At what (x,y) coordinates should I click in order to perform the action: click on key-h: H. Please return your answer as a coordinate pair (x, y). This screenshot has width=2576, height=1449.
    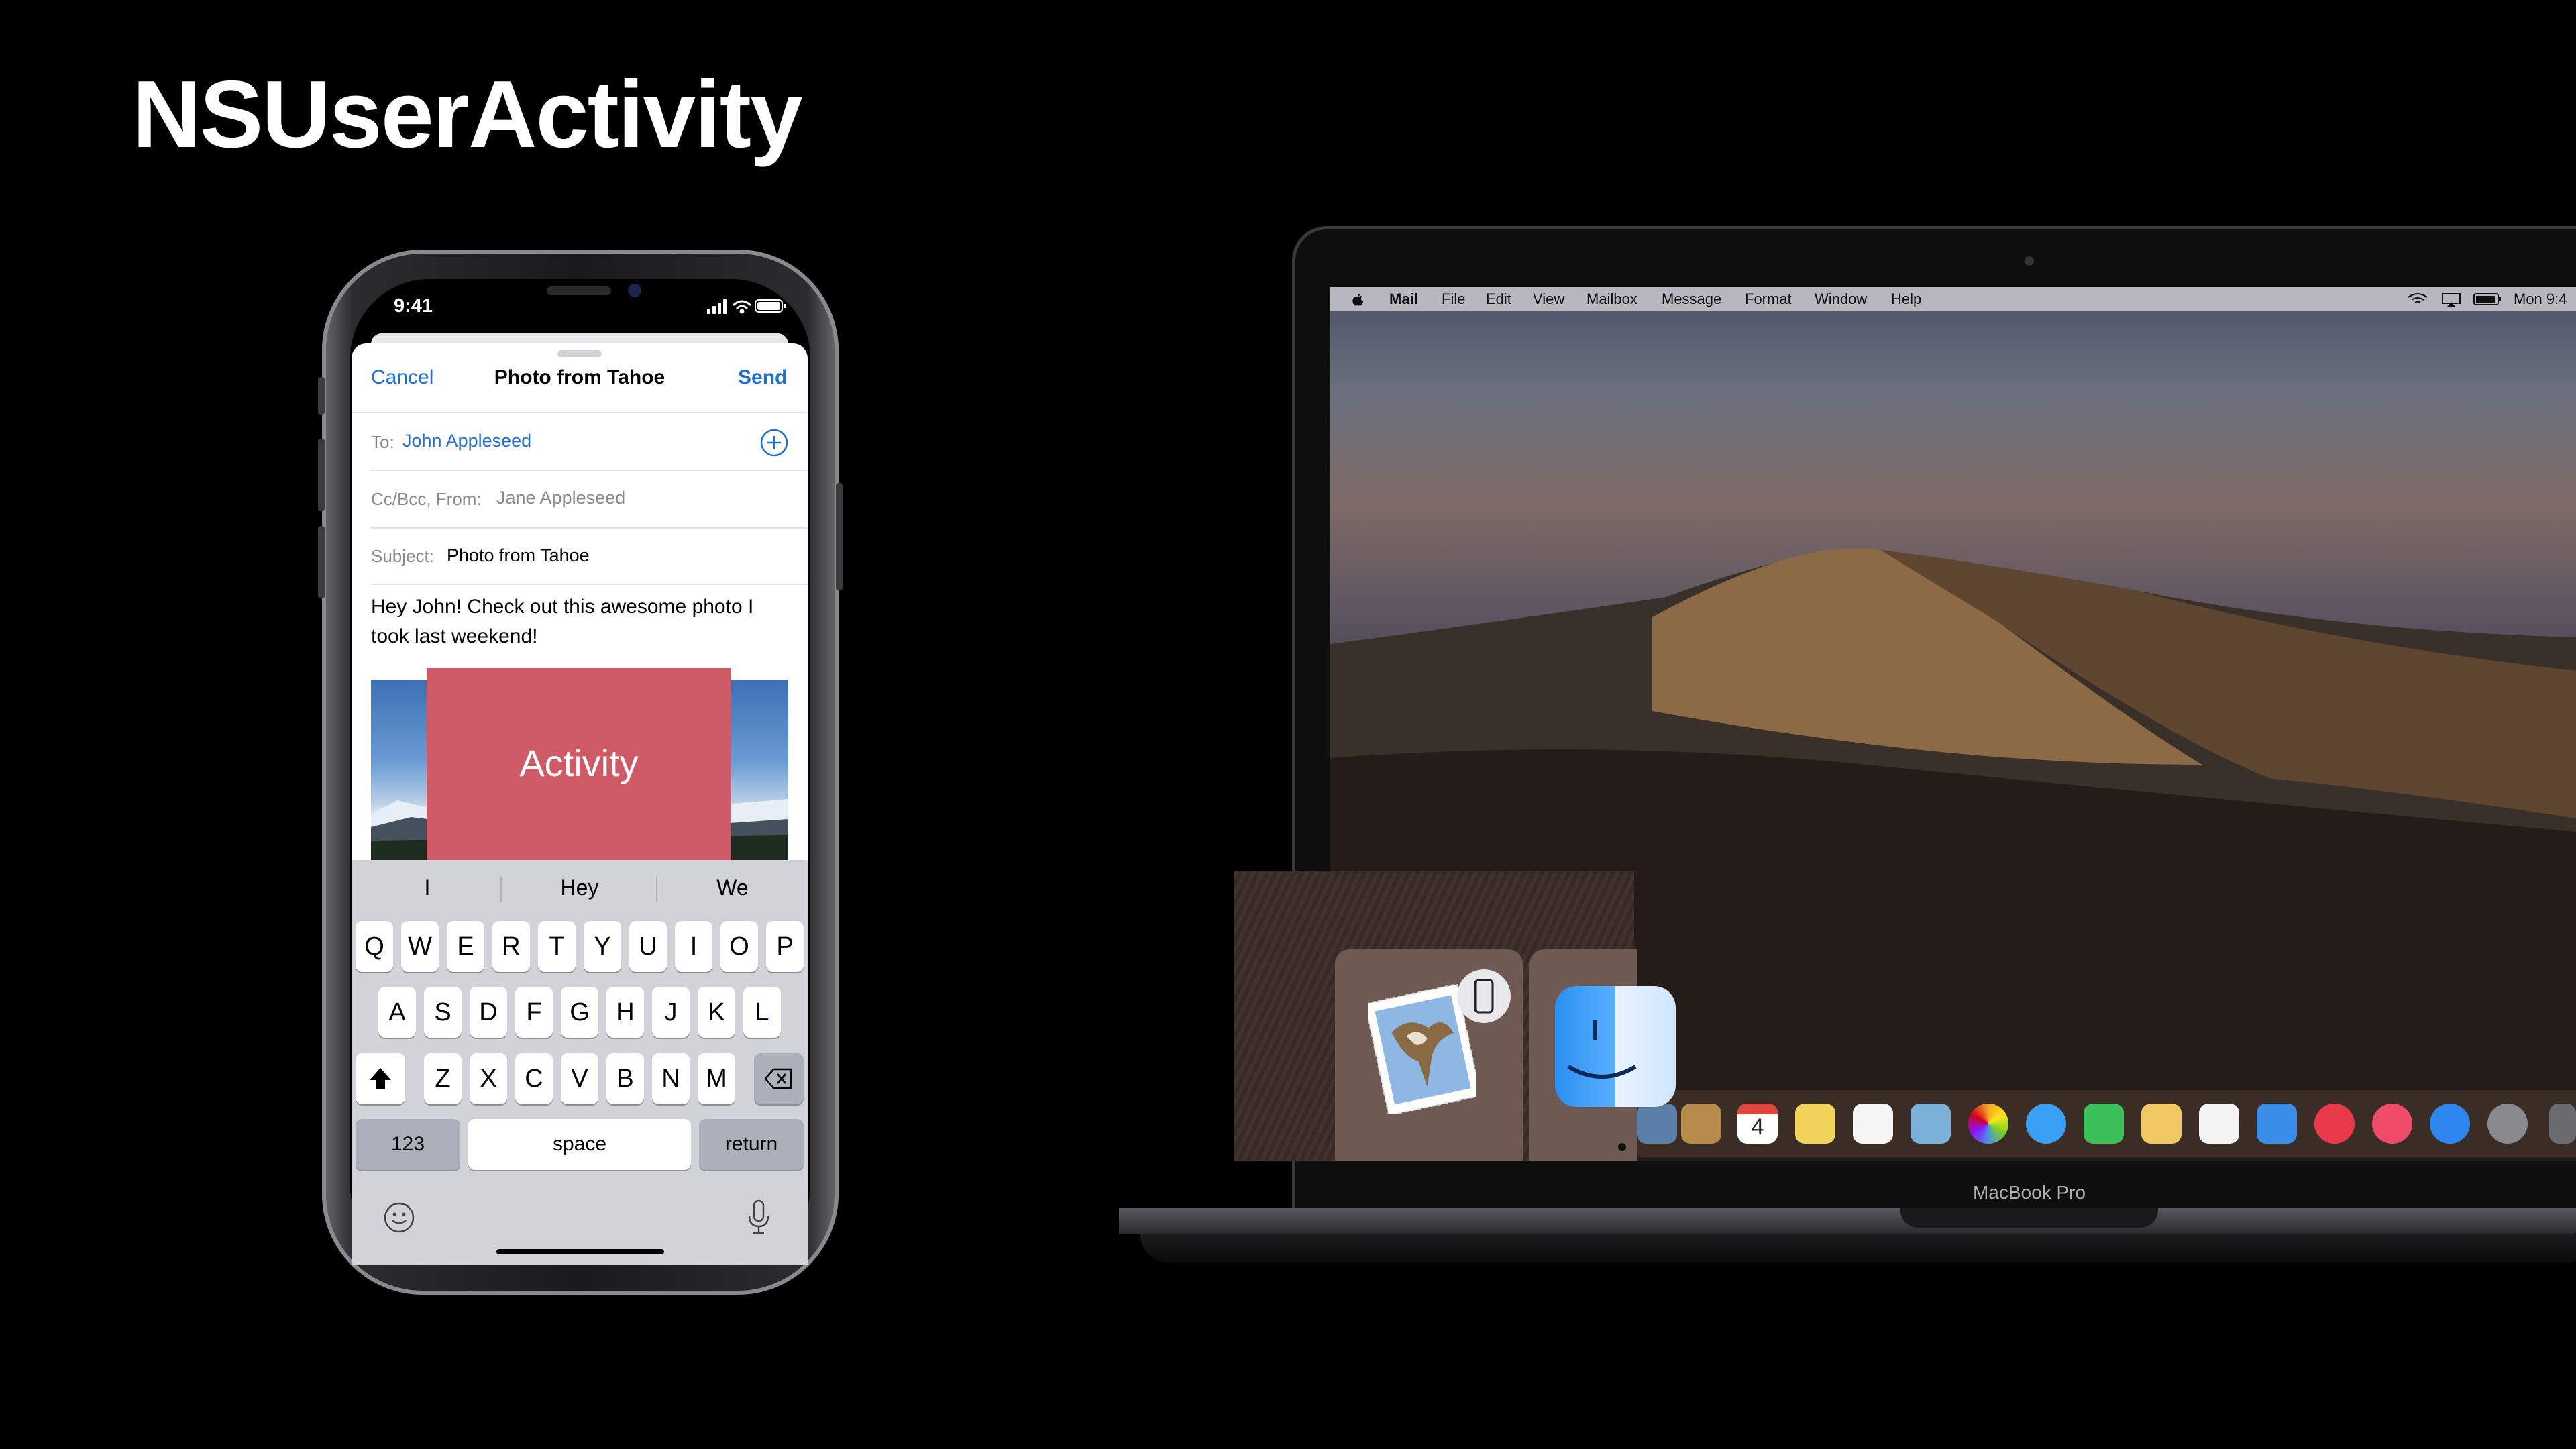
    Looking at the image, I should click on (625, 1012).